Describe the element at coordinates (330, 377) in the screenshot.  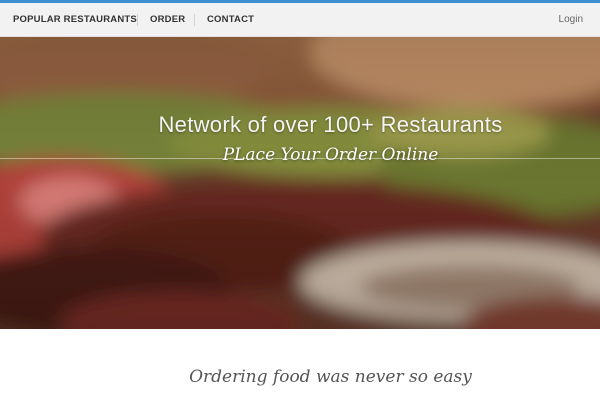
I see `intro-tagline: Ordering food was never so easy` at that location.